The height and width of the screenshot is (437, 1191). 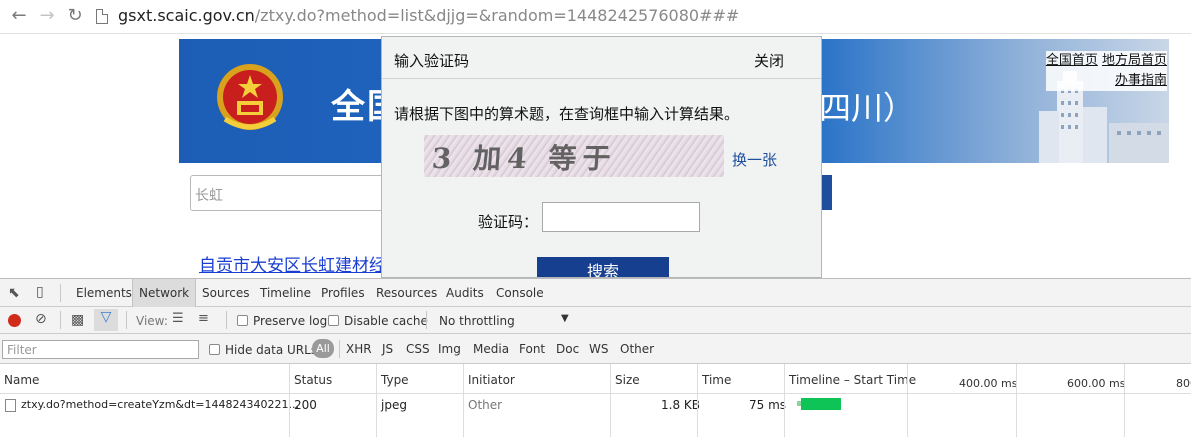 I want to click on tab-profiles: Profiles, so click(x=343, y=293).